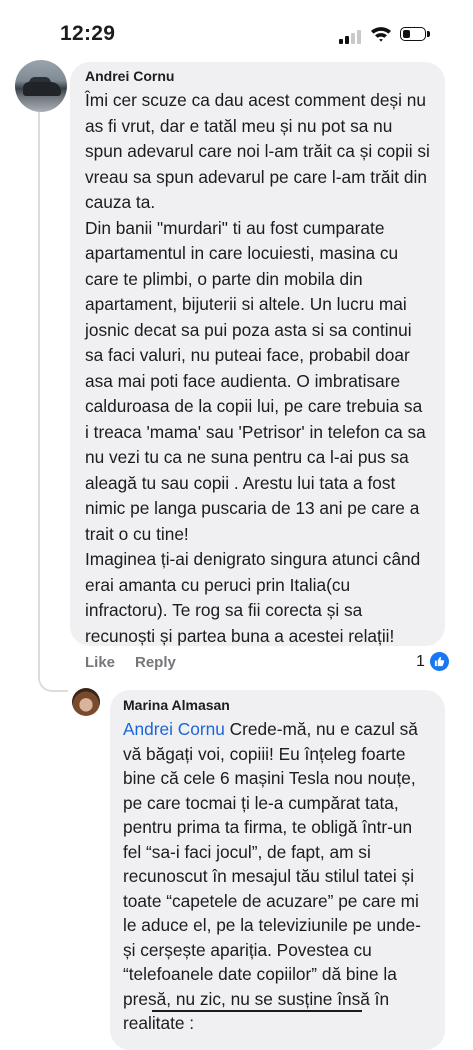 Image resolution: width=473 pixels, height=1050 pixels. I want to click on strikethrough-mark, so click(257, 1011).